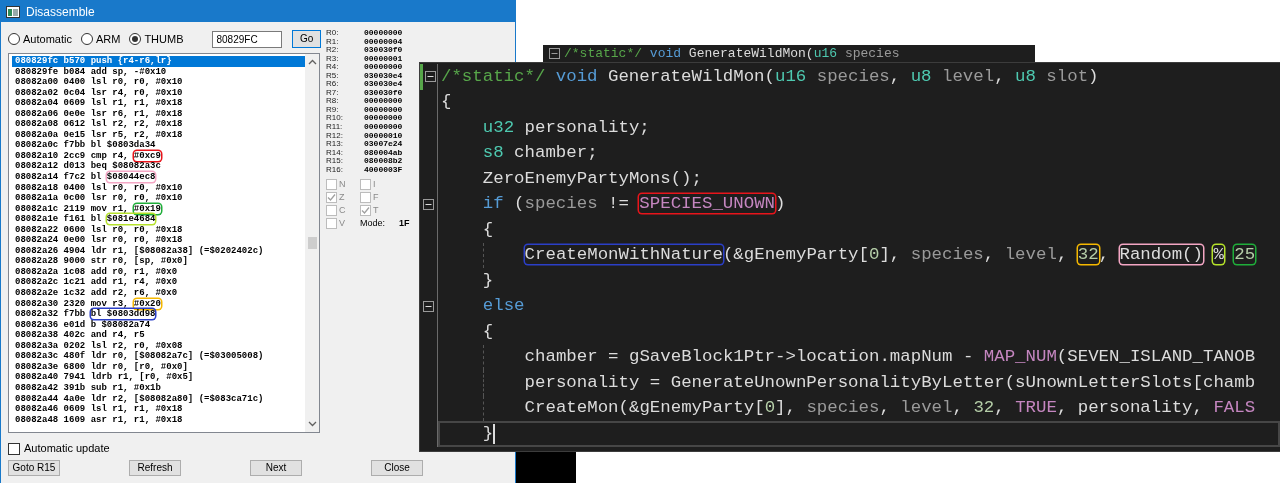 This screenshot has width=1280, height=483. I want to click on register-value: 4000003F, so click(383, 170).